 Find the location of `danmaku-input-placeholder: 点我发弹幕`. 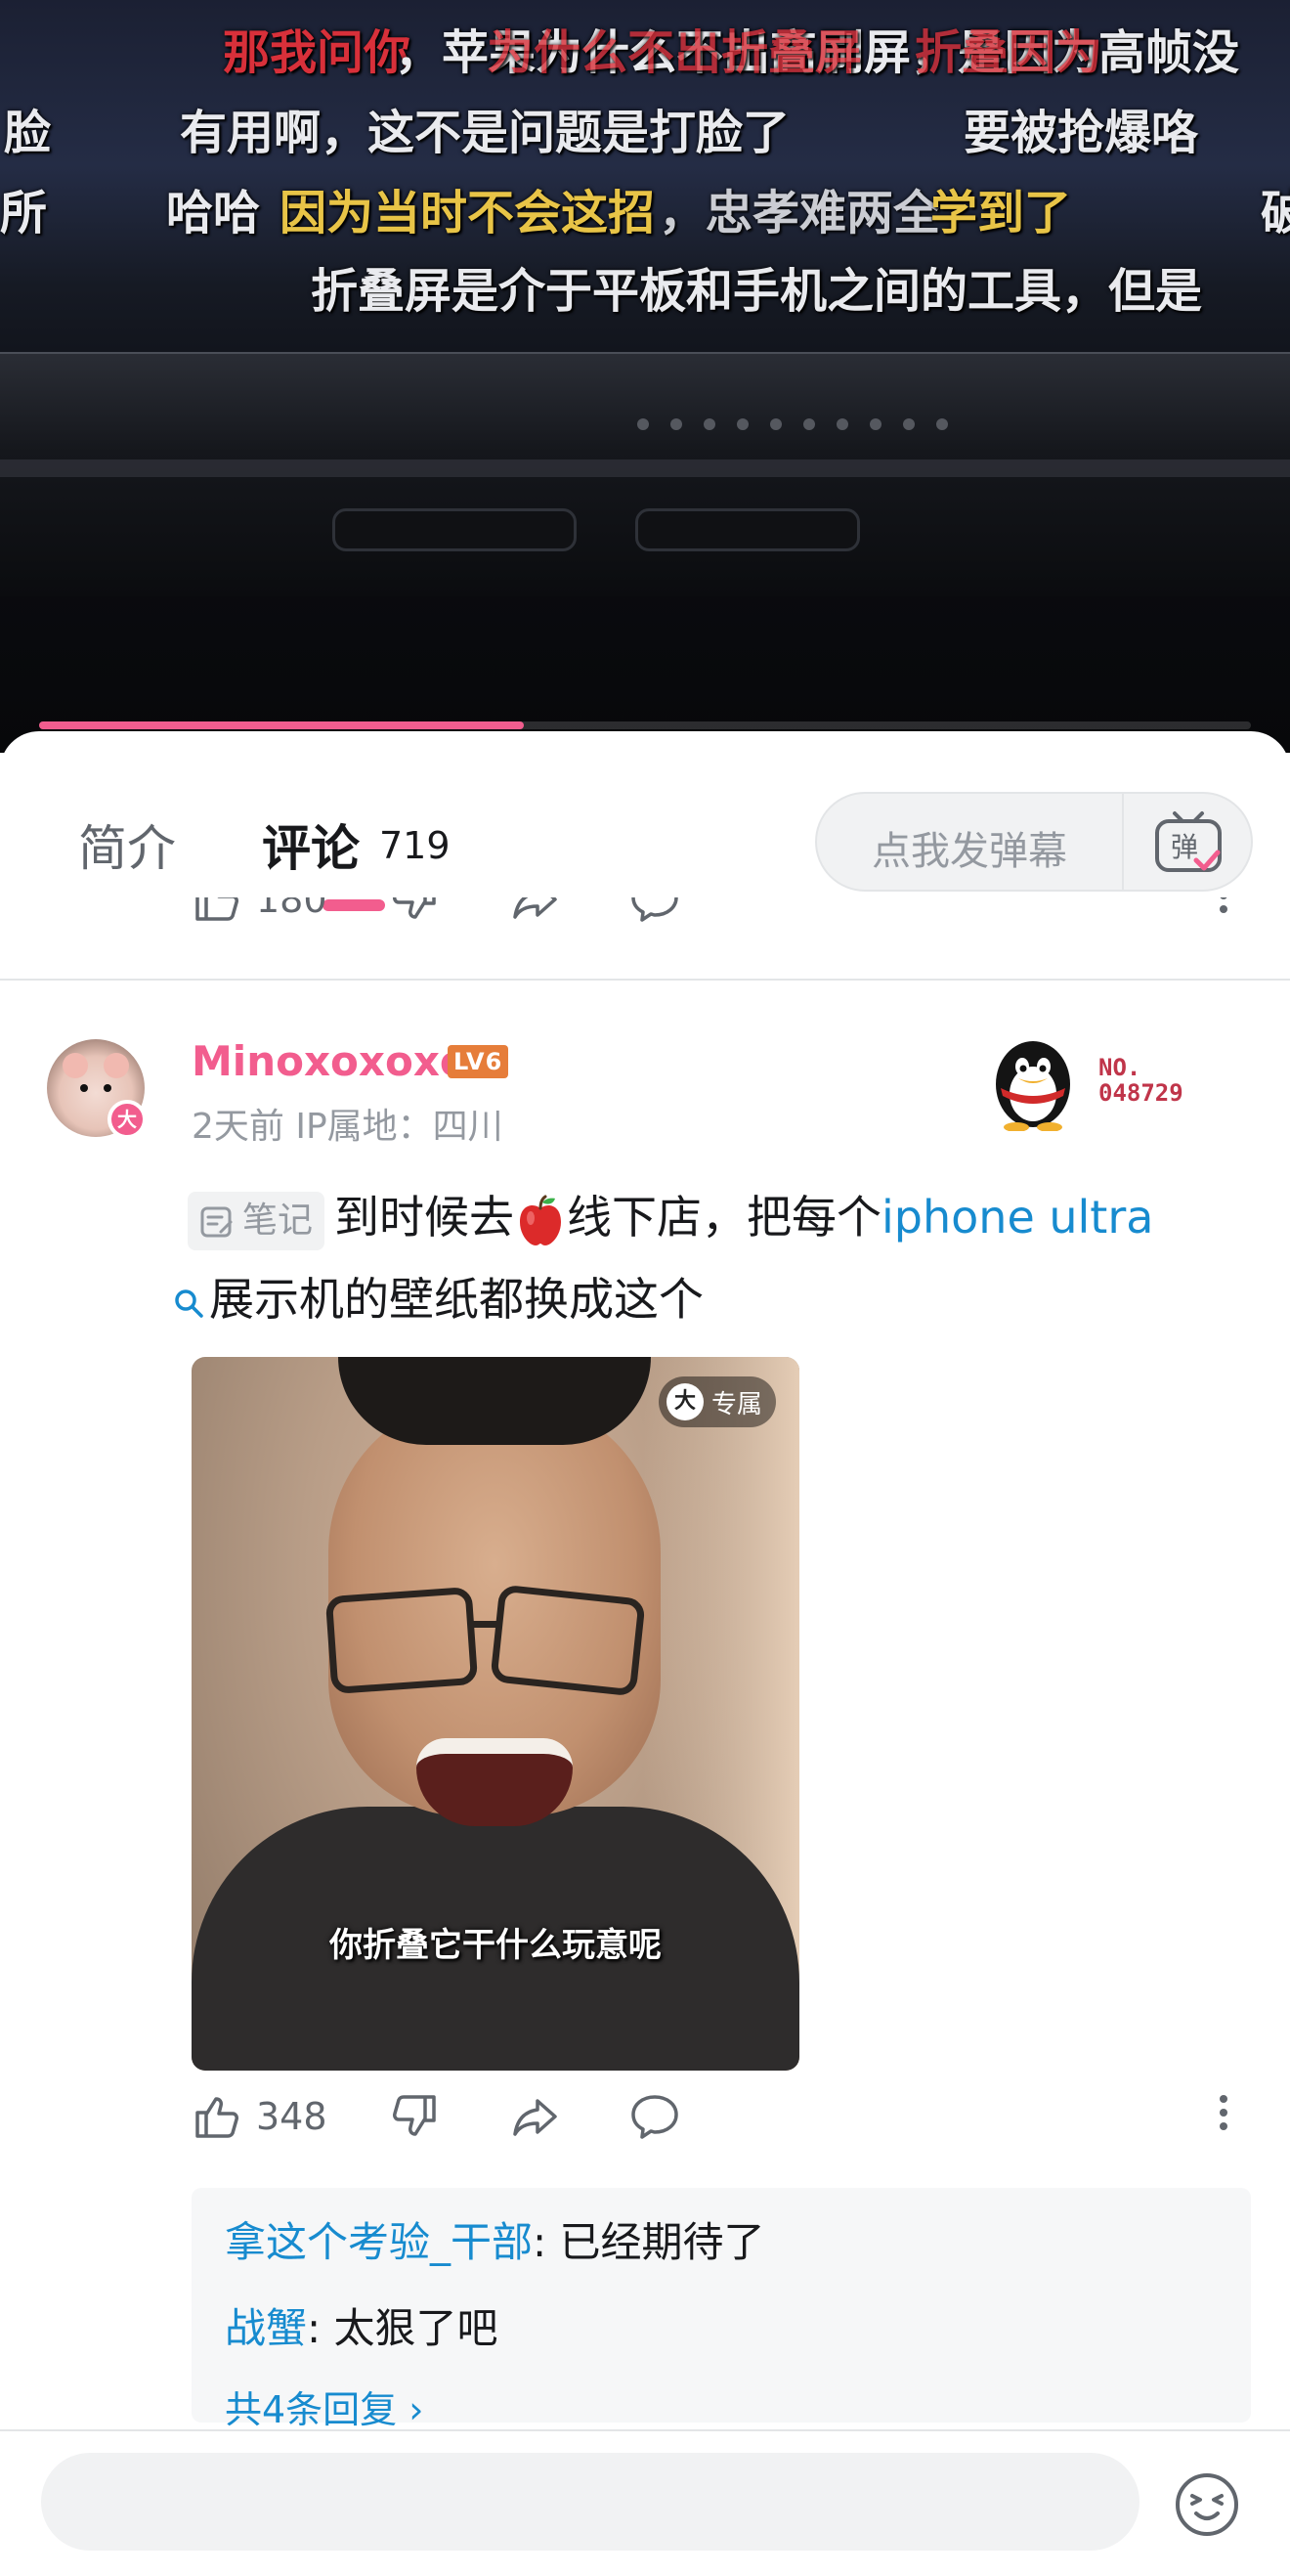

danmaku-input-placeholder: 点我发弹幕 is located at coordinates (969, 851).